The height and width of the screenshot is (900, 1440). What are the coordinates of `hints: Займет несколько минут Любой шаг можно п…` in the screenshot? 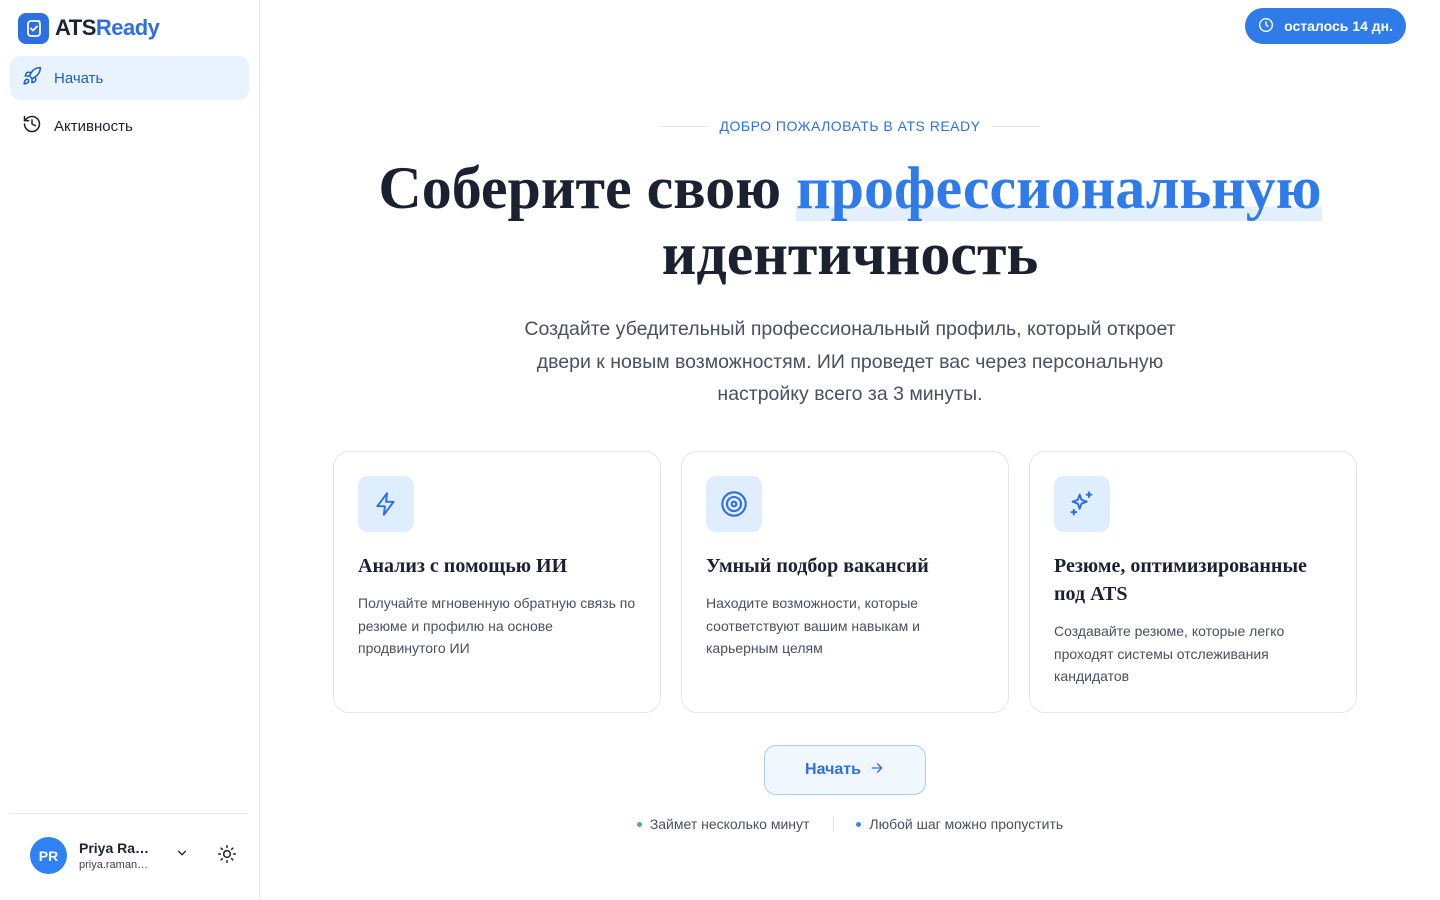 It's located at (850, 824).